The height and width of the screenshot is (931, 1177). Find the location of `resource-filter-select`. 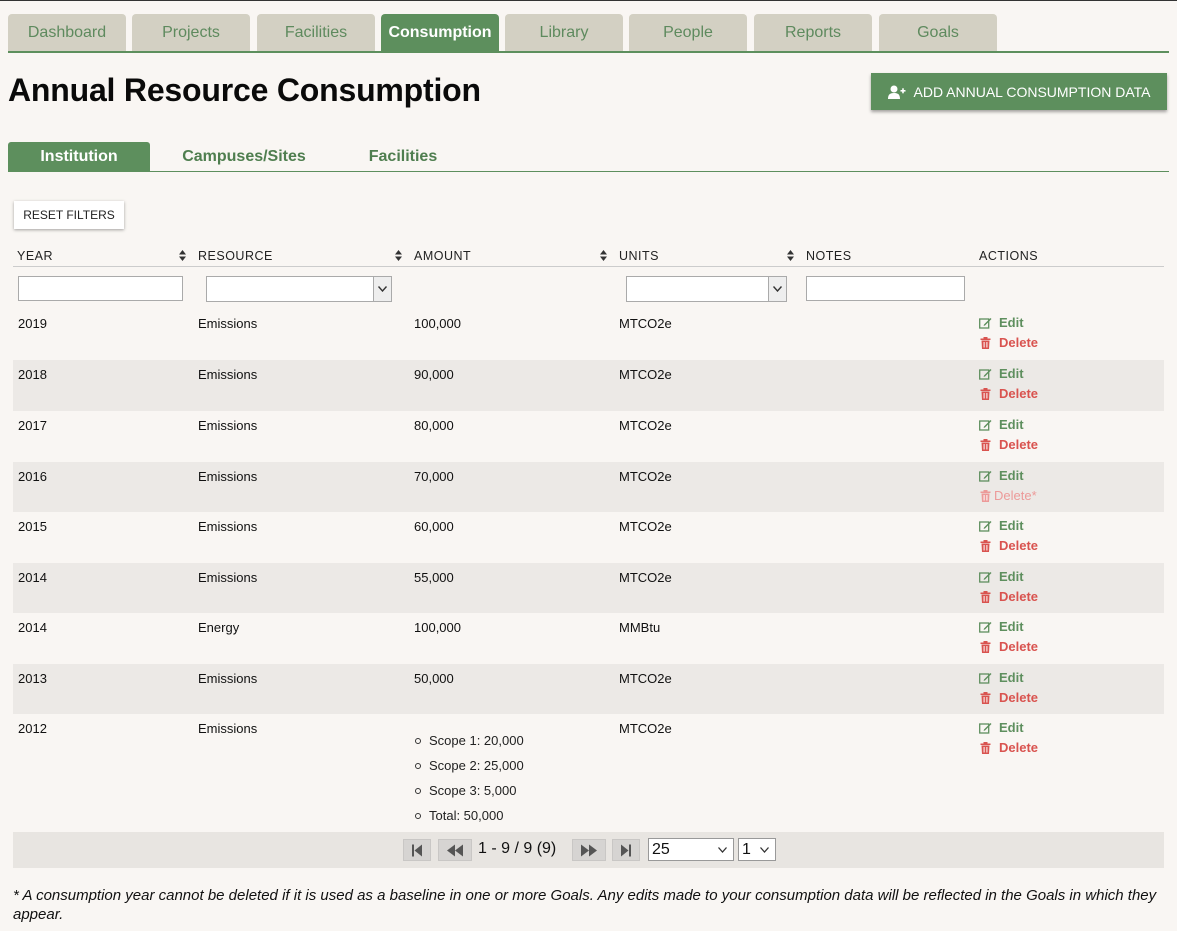

resource-filter-select is located at coordinates (299, 289).